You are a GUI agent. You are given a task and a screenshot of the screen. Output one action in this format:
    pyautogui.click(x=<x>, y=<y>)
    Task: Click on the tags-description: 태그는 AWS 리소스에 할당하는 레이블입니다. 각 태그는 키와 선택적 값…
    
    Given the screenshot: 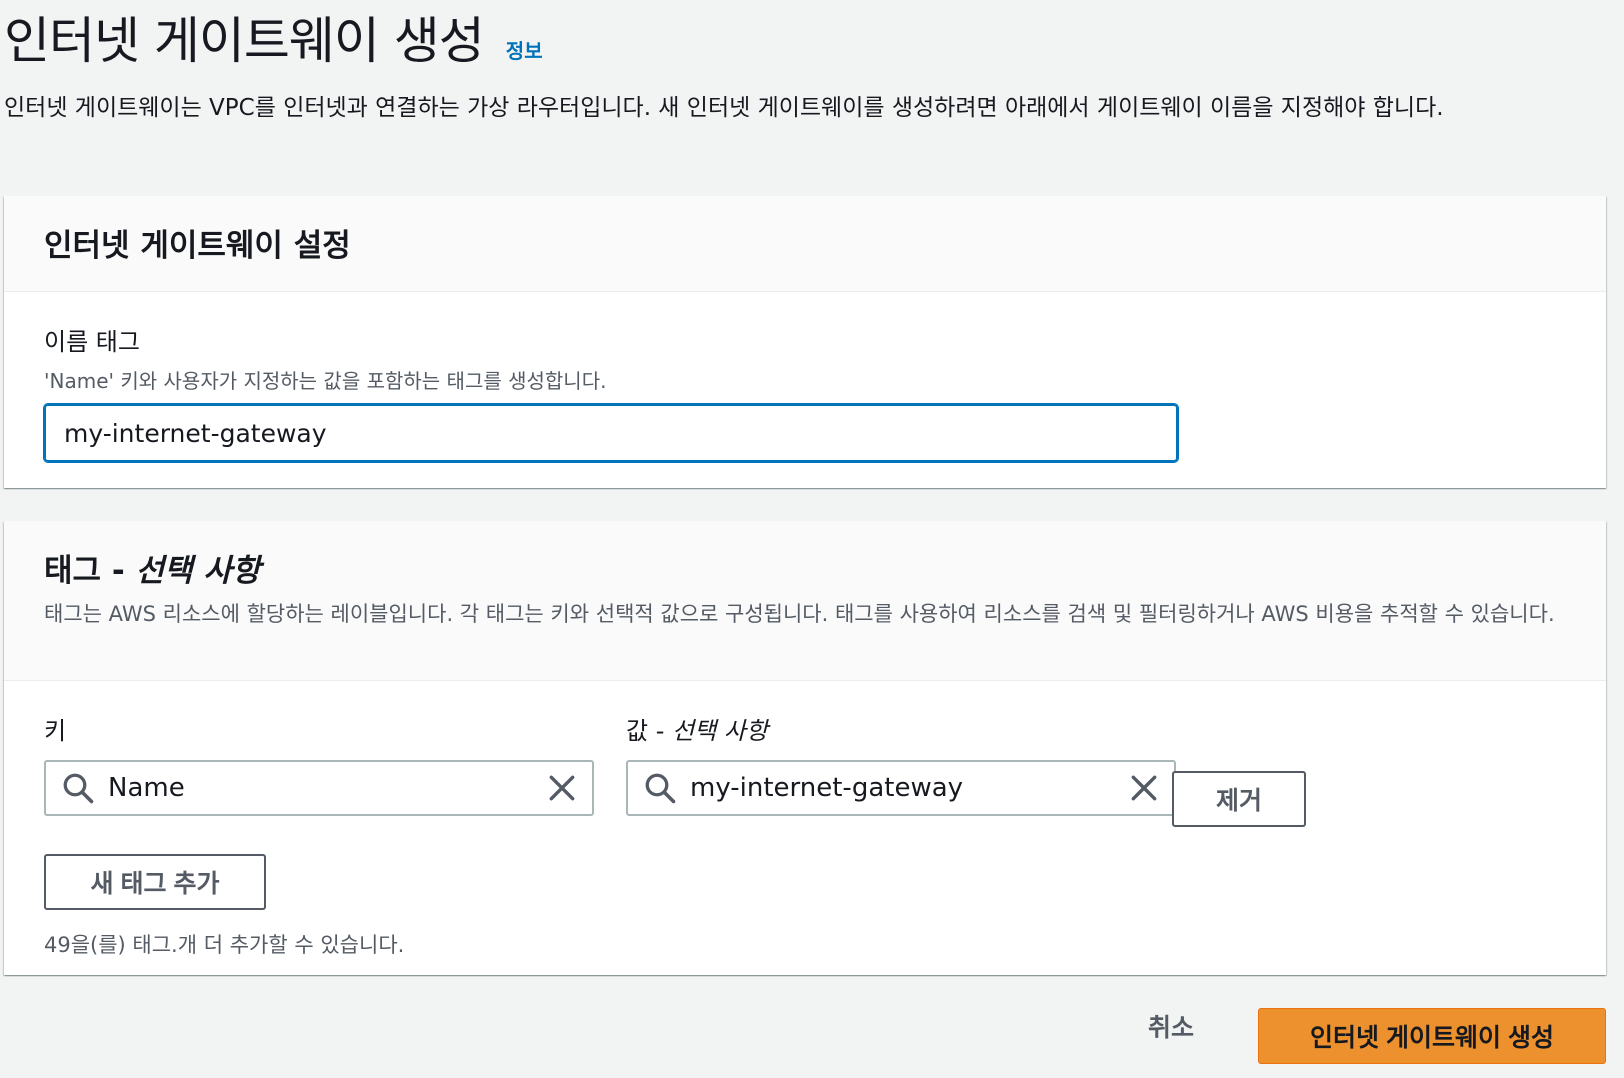 What is the action you would take?
    pyautogui.click(x=799, y=614)
    